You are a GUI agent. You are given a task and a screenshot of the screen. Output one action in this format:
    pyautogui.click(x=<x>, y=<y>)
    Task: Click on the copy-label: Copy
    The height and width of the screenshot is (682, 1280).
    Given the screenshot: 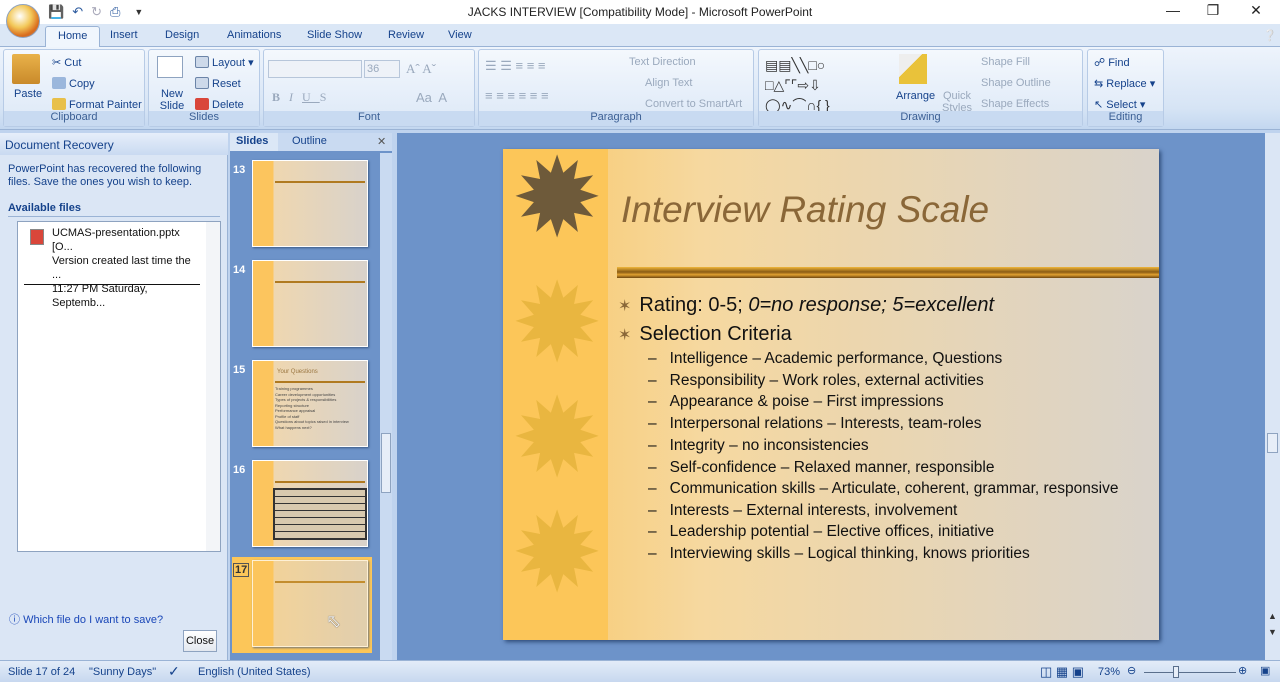 What is the action you would take?
    pyautogui.click(x=82, y=84)
    